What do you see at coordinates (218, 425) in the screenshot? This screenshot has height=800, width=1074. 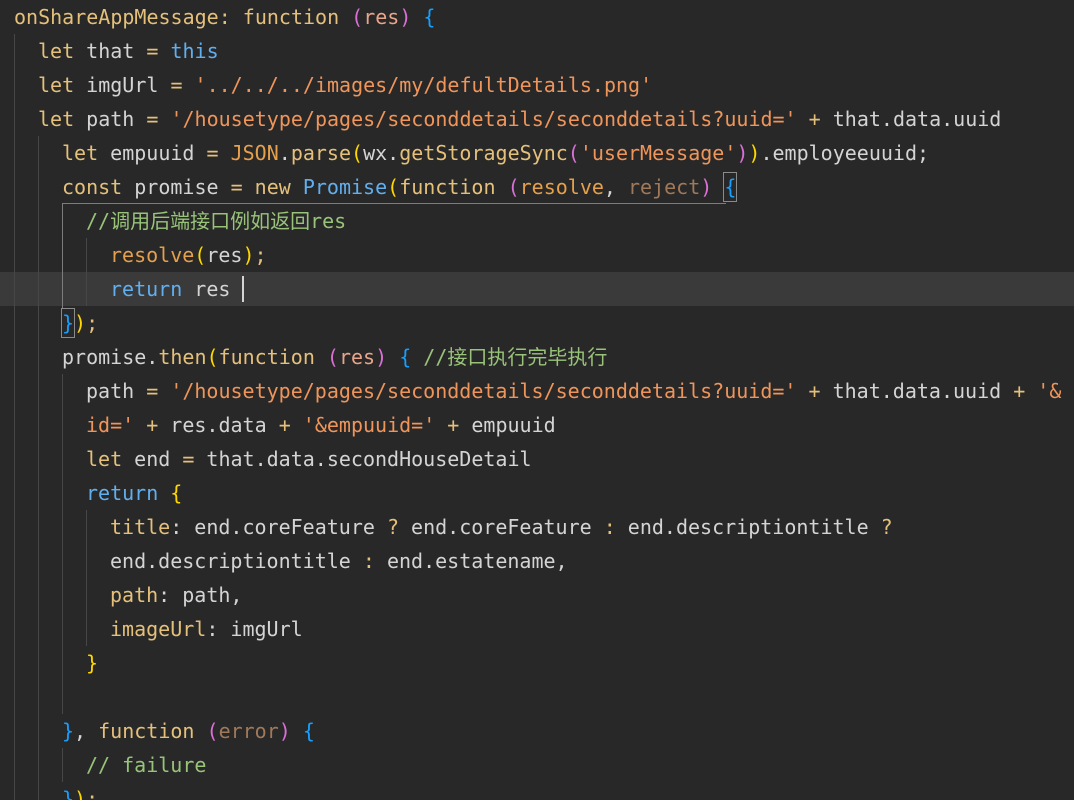 I see `code-token: res.data` at bounding box center [218, 425].